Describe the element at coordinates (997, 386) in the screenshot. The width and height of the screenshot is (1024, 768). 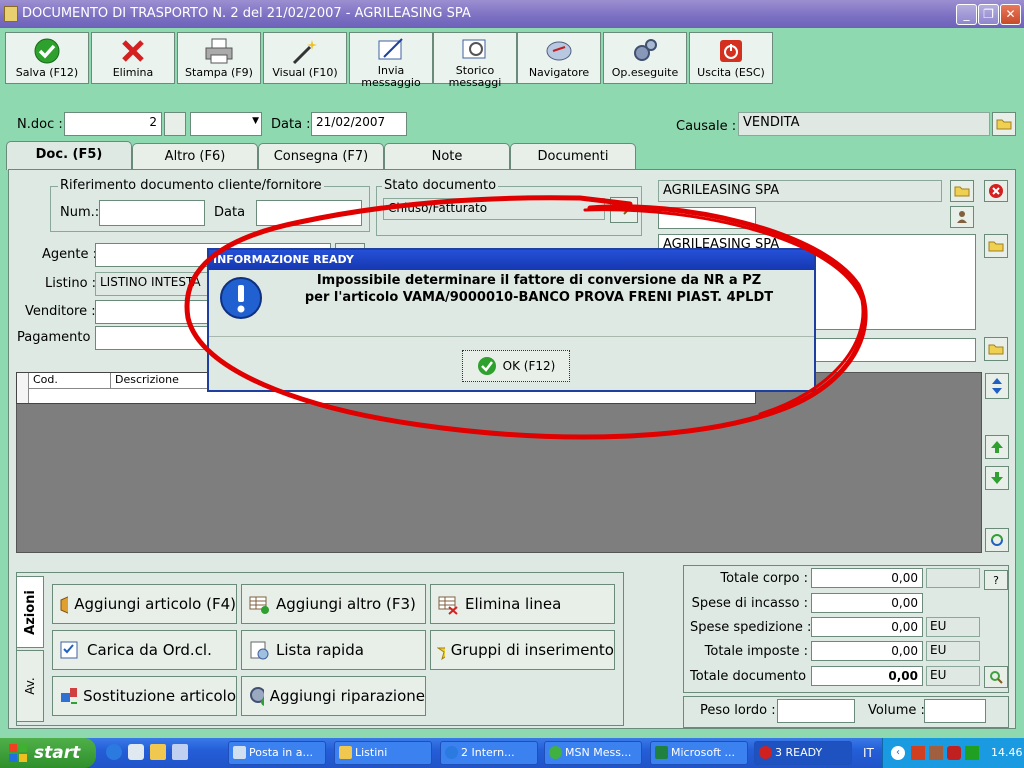
I see `move-updown-button` at that location.